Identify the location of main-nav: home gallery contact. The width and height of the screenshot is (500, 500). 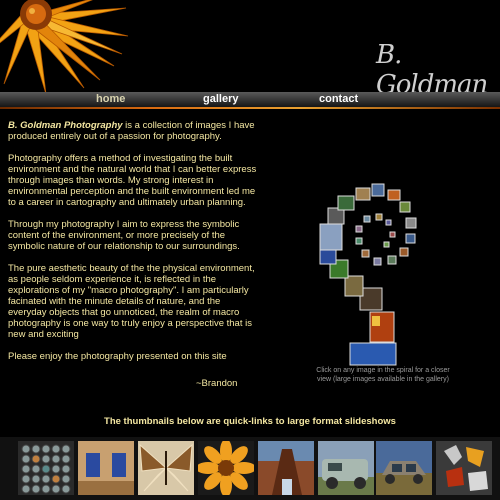
(250, 100).